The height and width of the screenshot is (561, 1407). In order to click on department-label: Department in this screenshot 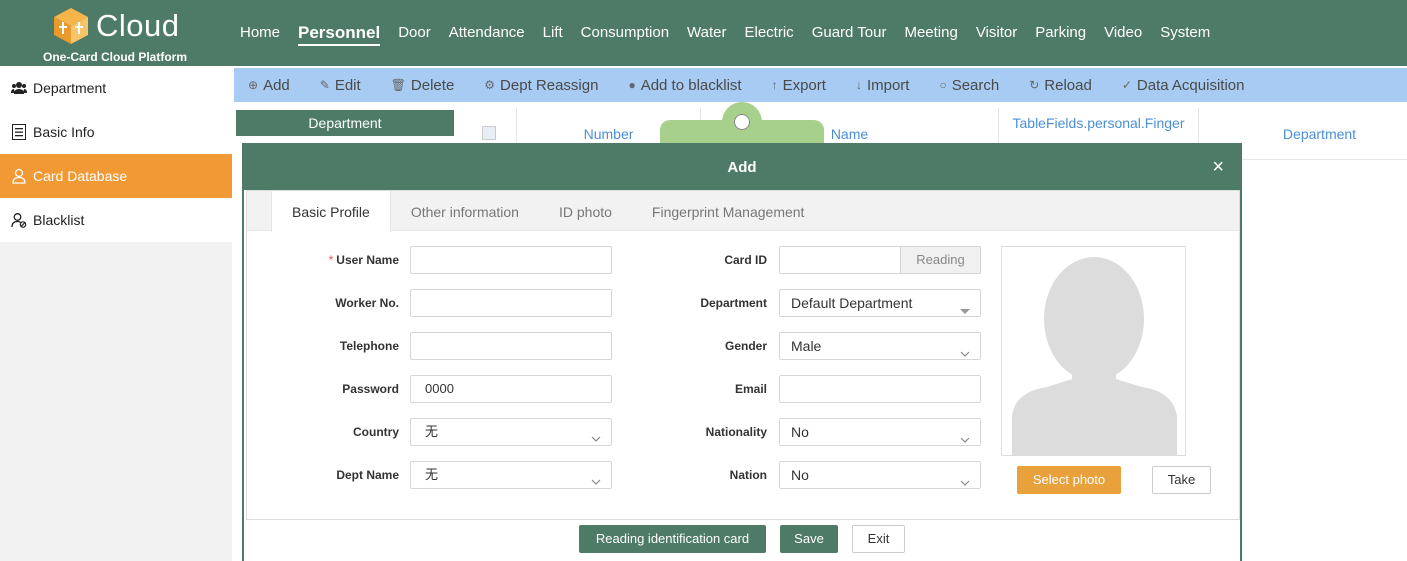, I will do `click(733, 303)`.